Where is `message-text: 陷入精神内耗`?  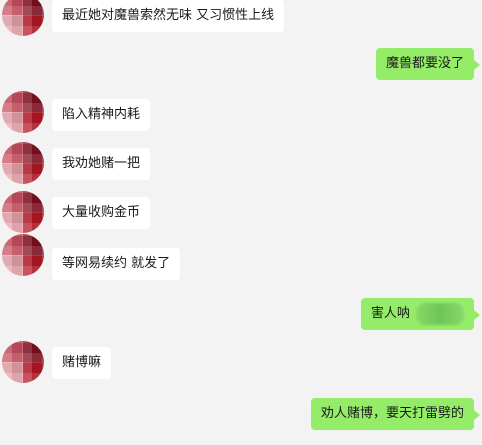
message-text: 陷入精神内耗 is located at coordinates (101, 114).